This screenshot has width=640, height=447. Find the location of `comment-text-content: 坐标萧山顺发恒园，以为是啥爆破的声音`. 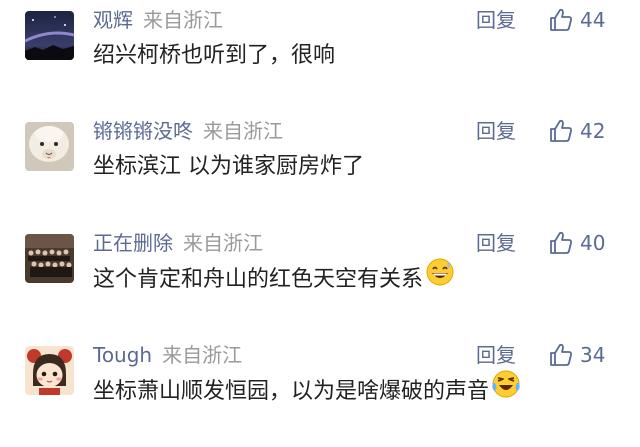

comment-text-content: 坐标萧山顺发恒园，以为是啥爆破的声音 is located at coordinates (291, 391).